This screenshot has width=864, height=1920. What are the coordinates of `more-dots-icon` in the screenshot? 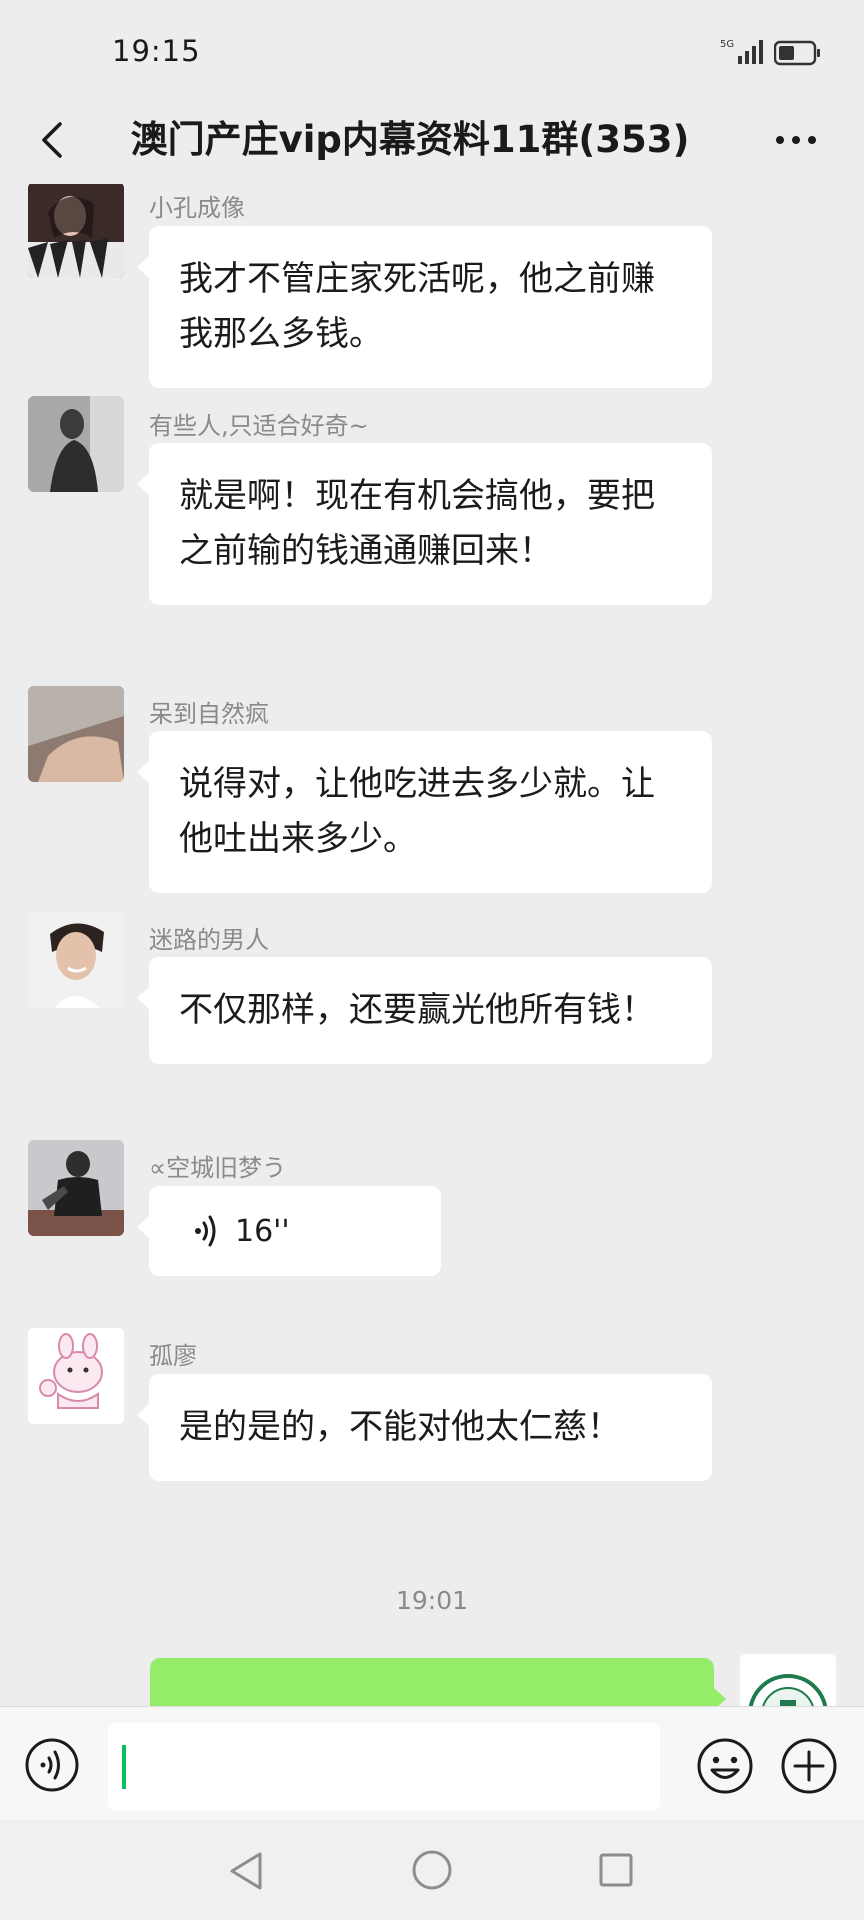 It's located at (796, 140).